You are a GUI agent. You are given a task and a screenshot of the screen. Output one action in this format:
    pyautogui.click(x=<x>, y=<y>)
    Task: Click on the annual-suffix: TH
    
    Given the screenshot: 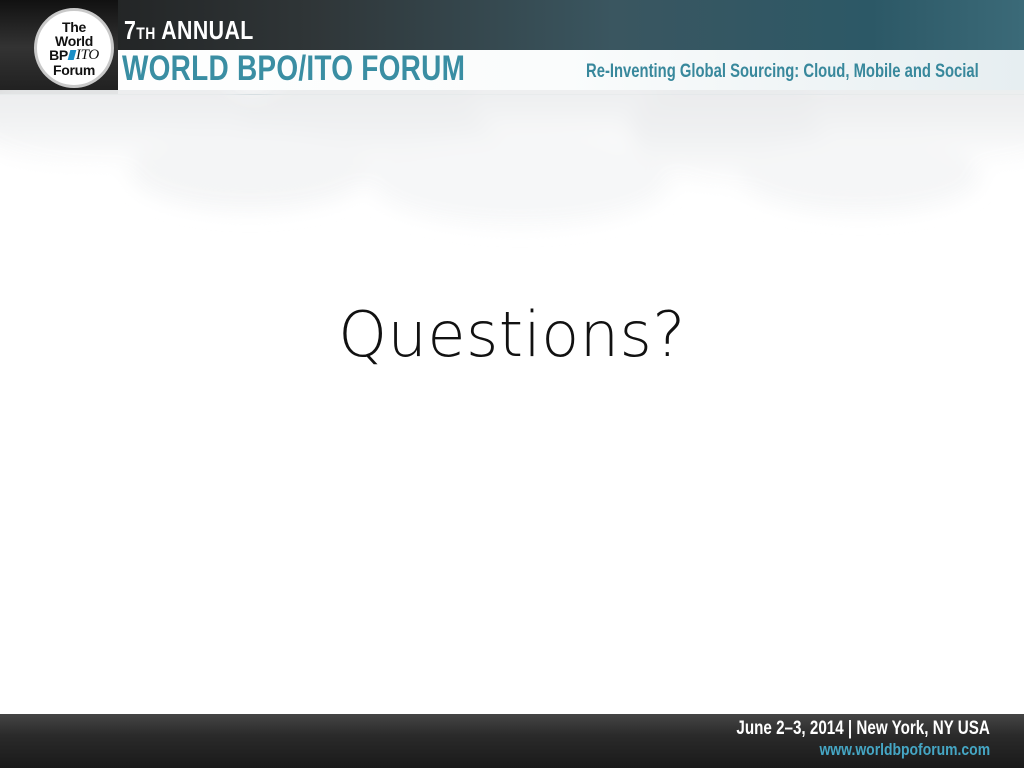 What is the action you would take?
    pyautogui.click(x=146, y=33)
    